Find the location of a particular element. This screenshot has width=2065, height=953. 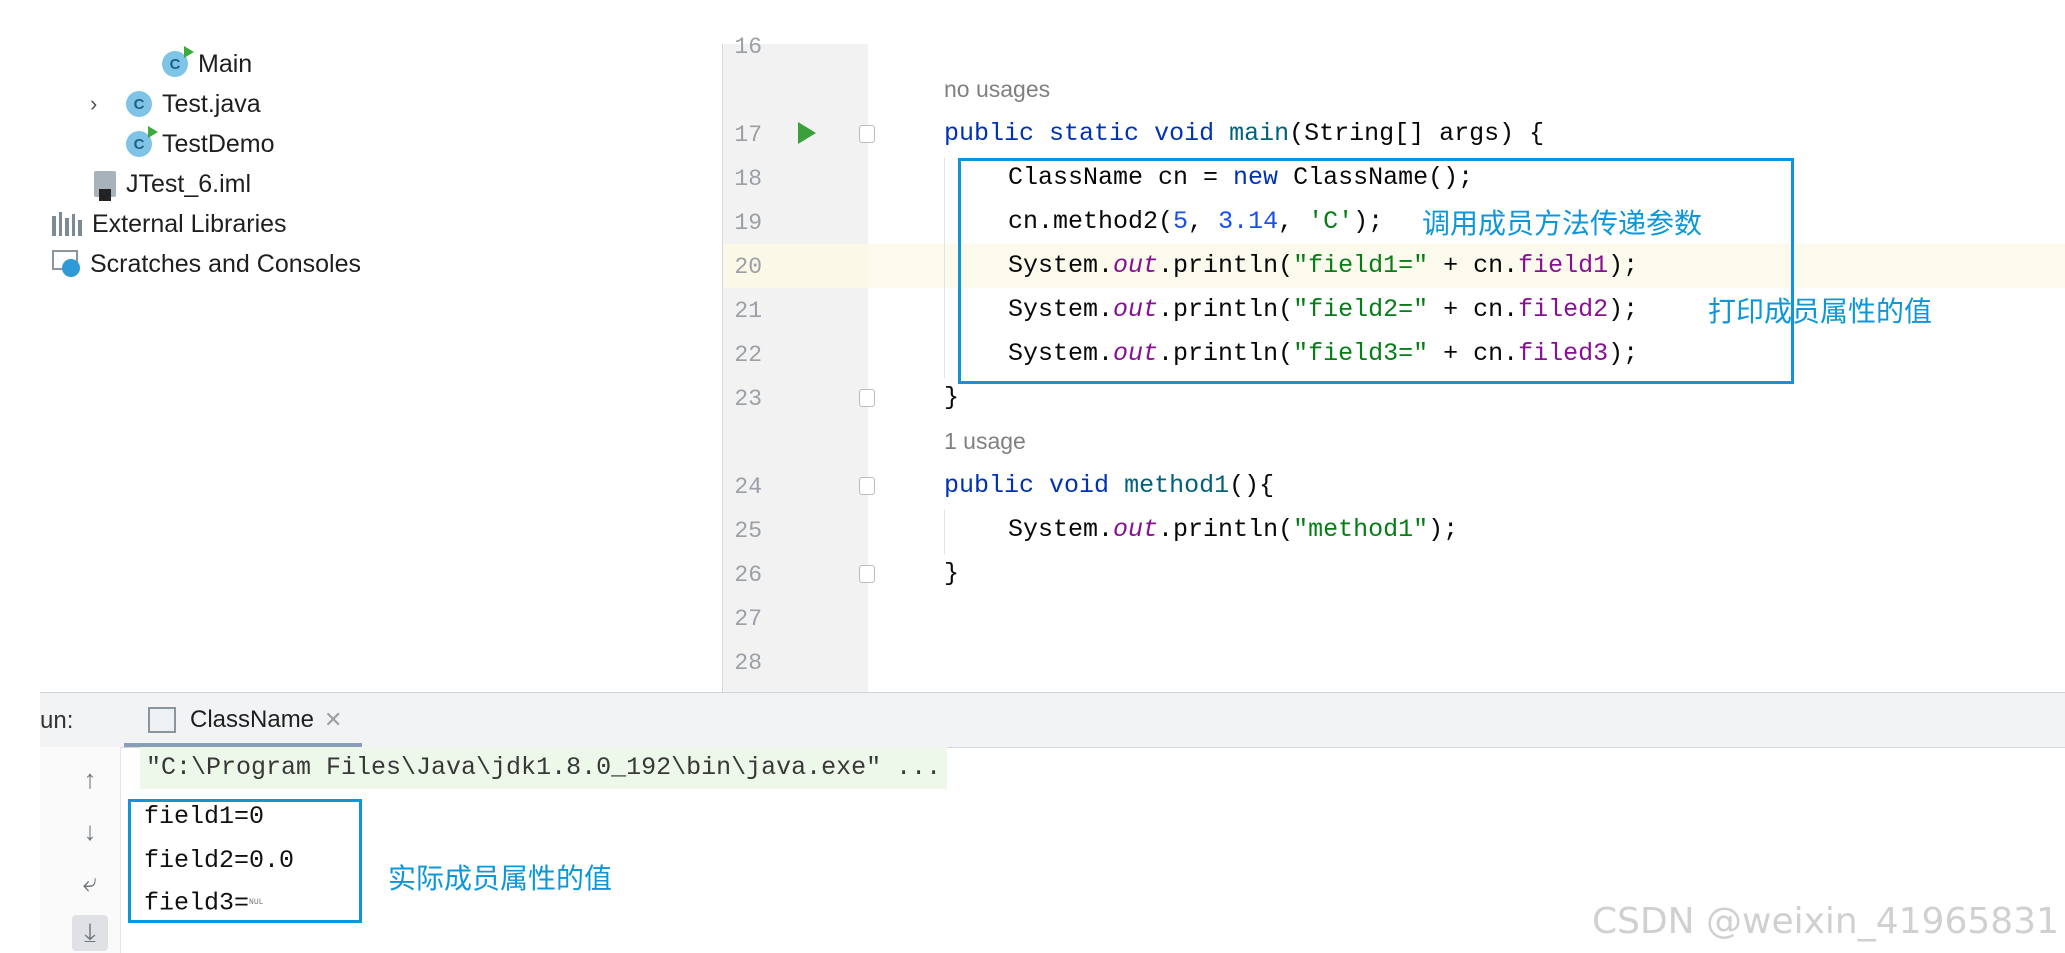

tree-item-main: C Main is located at coordinates (207, 64).